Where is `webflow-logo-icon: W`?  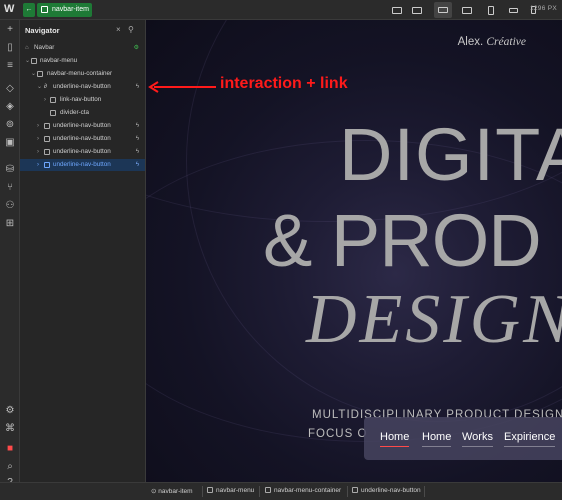
webflow-logo-icon: W is located at coordinates (10, 9).